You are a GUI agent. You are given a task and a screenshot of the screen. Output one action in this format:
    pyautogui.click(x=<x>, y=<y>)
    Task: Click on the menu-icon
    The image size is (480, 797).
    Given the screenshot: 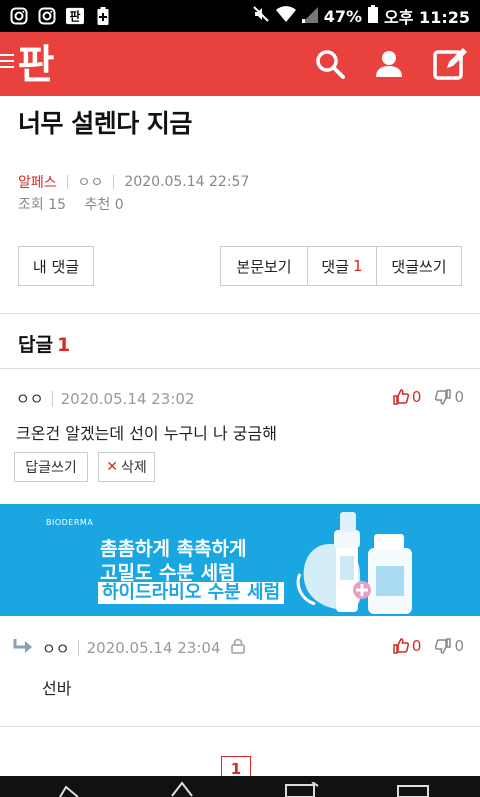 What is the action you would take?
    pyautogui.click(x=7, y=63)
    